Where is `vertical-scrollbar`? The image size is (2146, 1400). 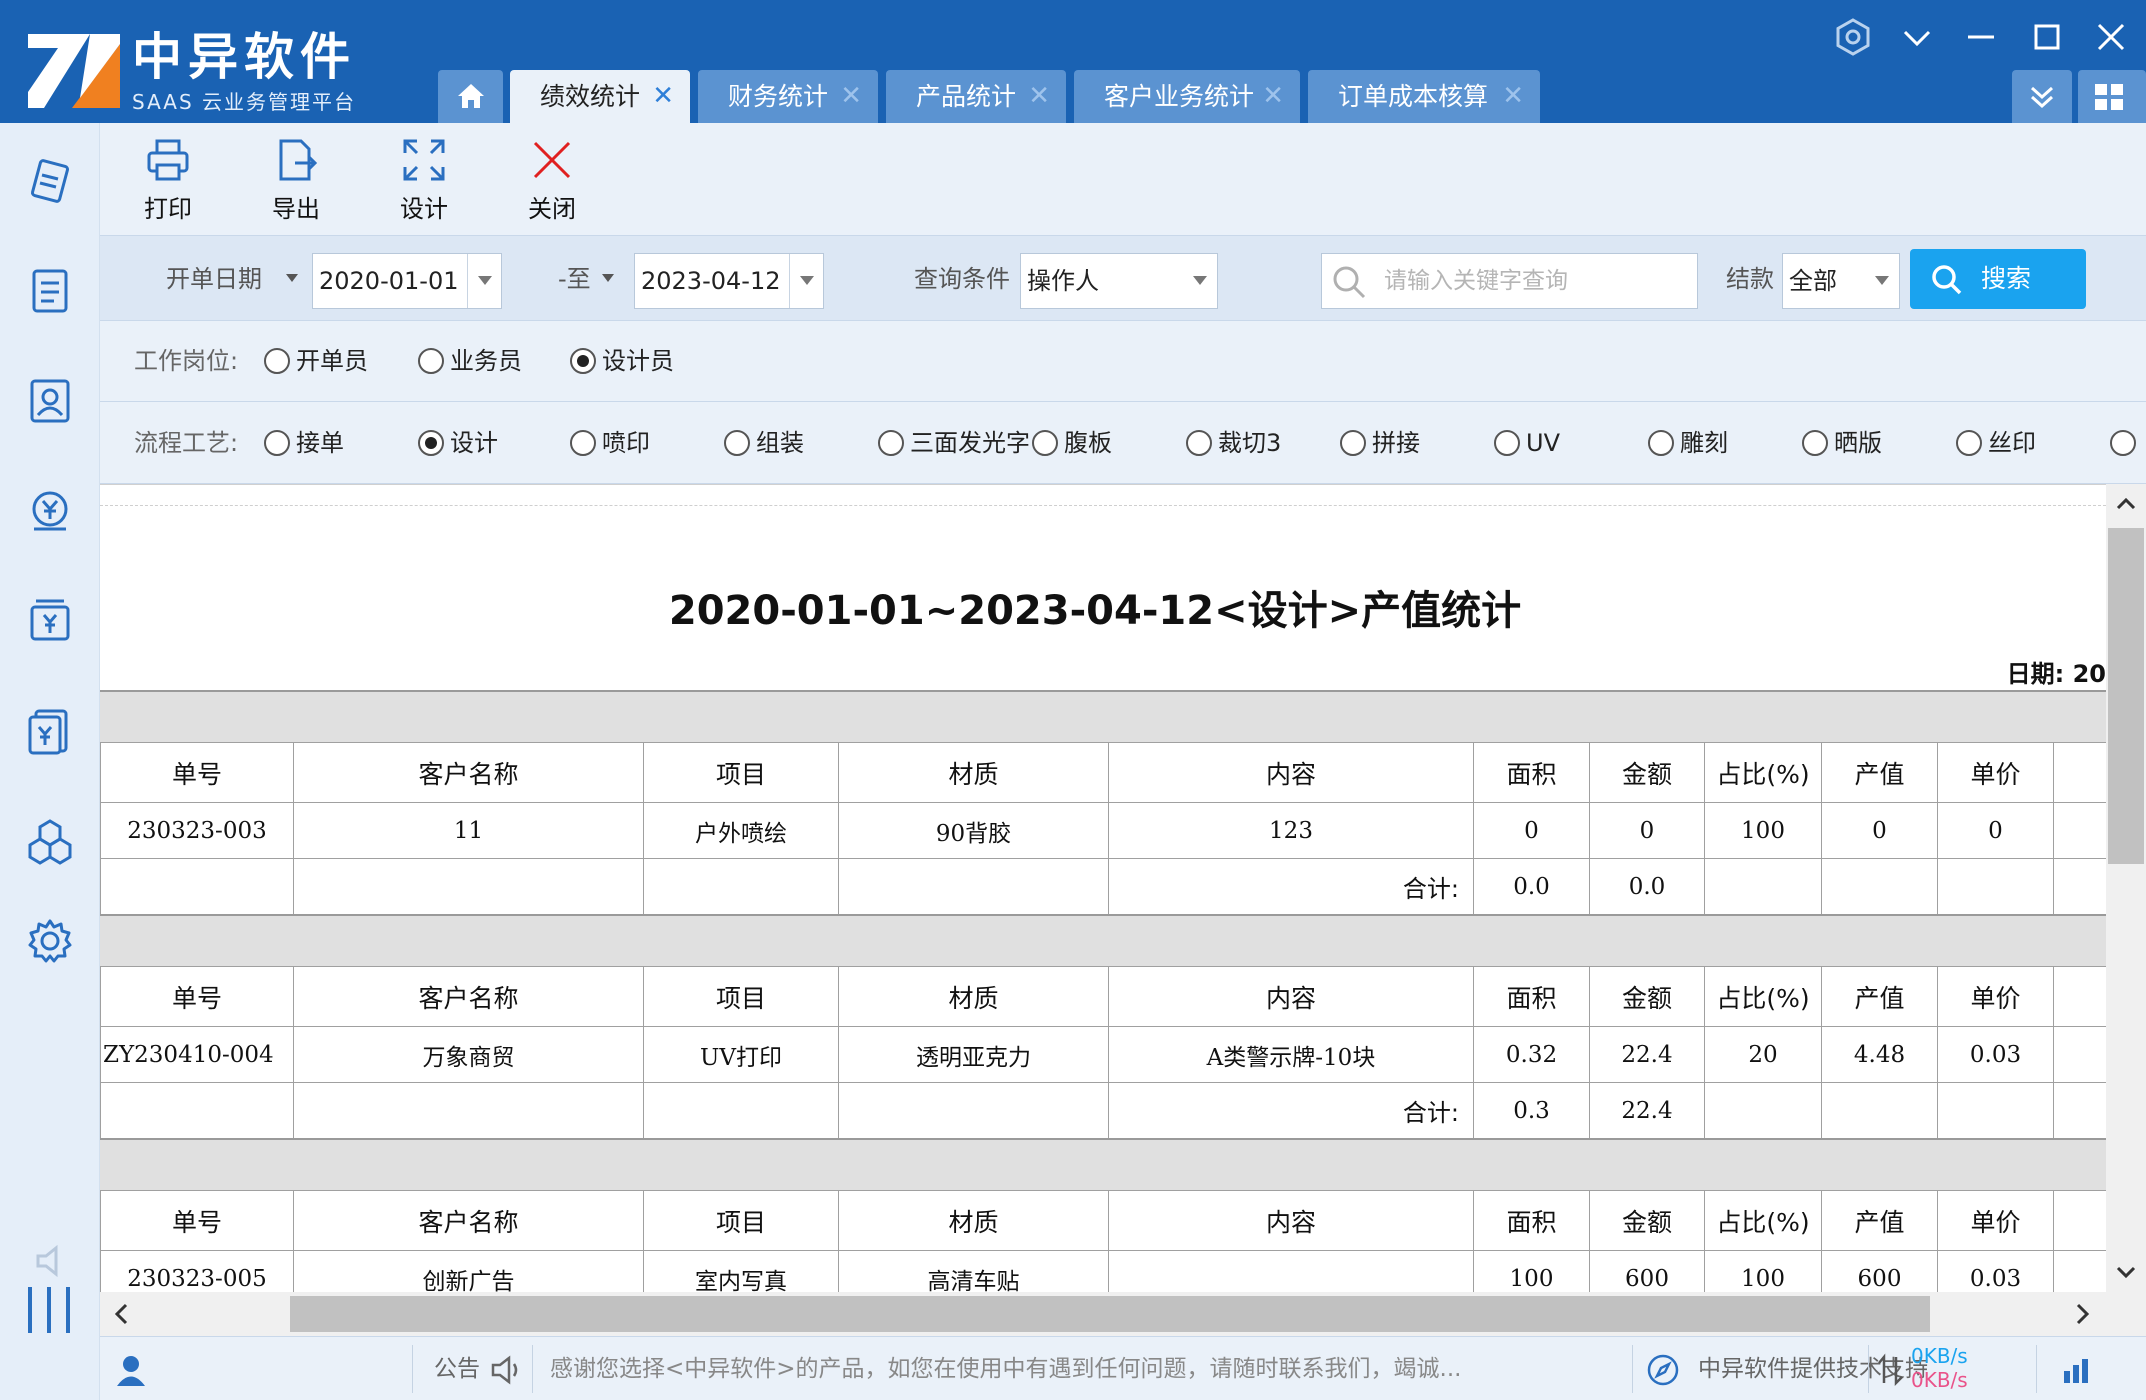
vertical-scrollbar is located at coordinates (2126, 888).